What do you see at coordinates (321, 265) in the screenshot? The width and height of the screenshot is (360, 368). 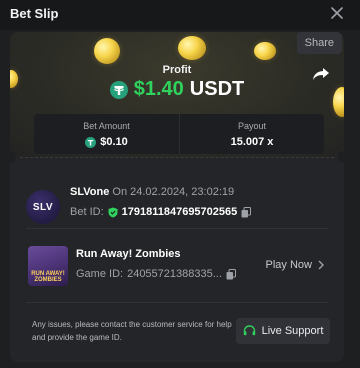 I see `chevron-right-icon` at bounding box center [321, 265].